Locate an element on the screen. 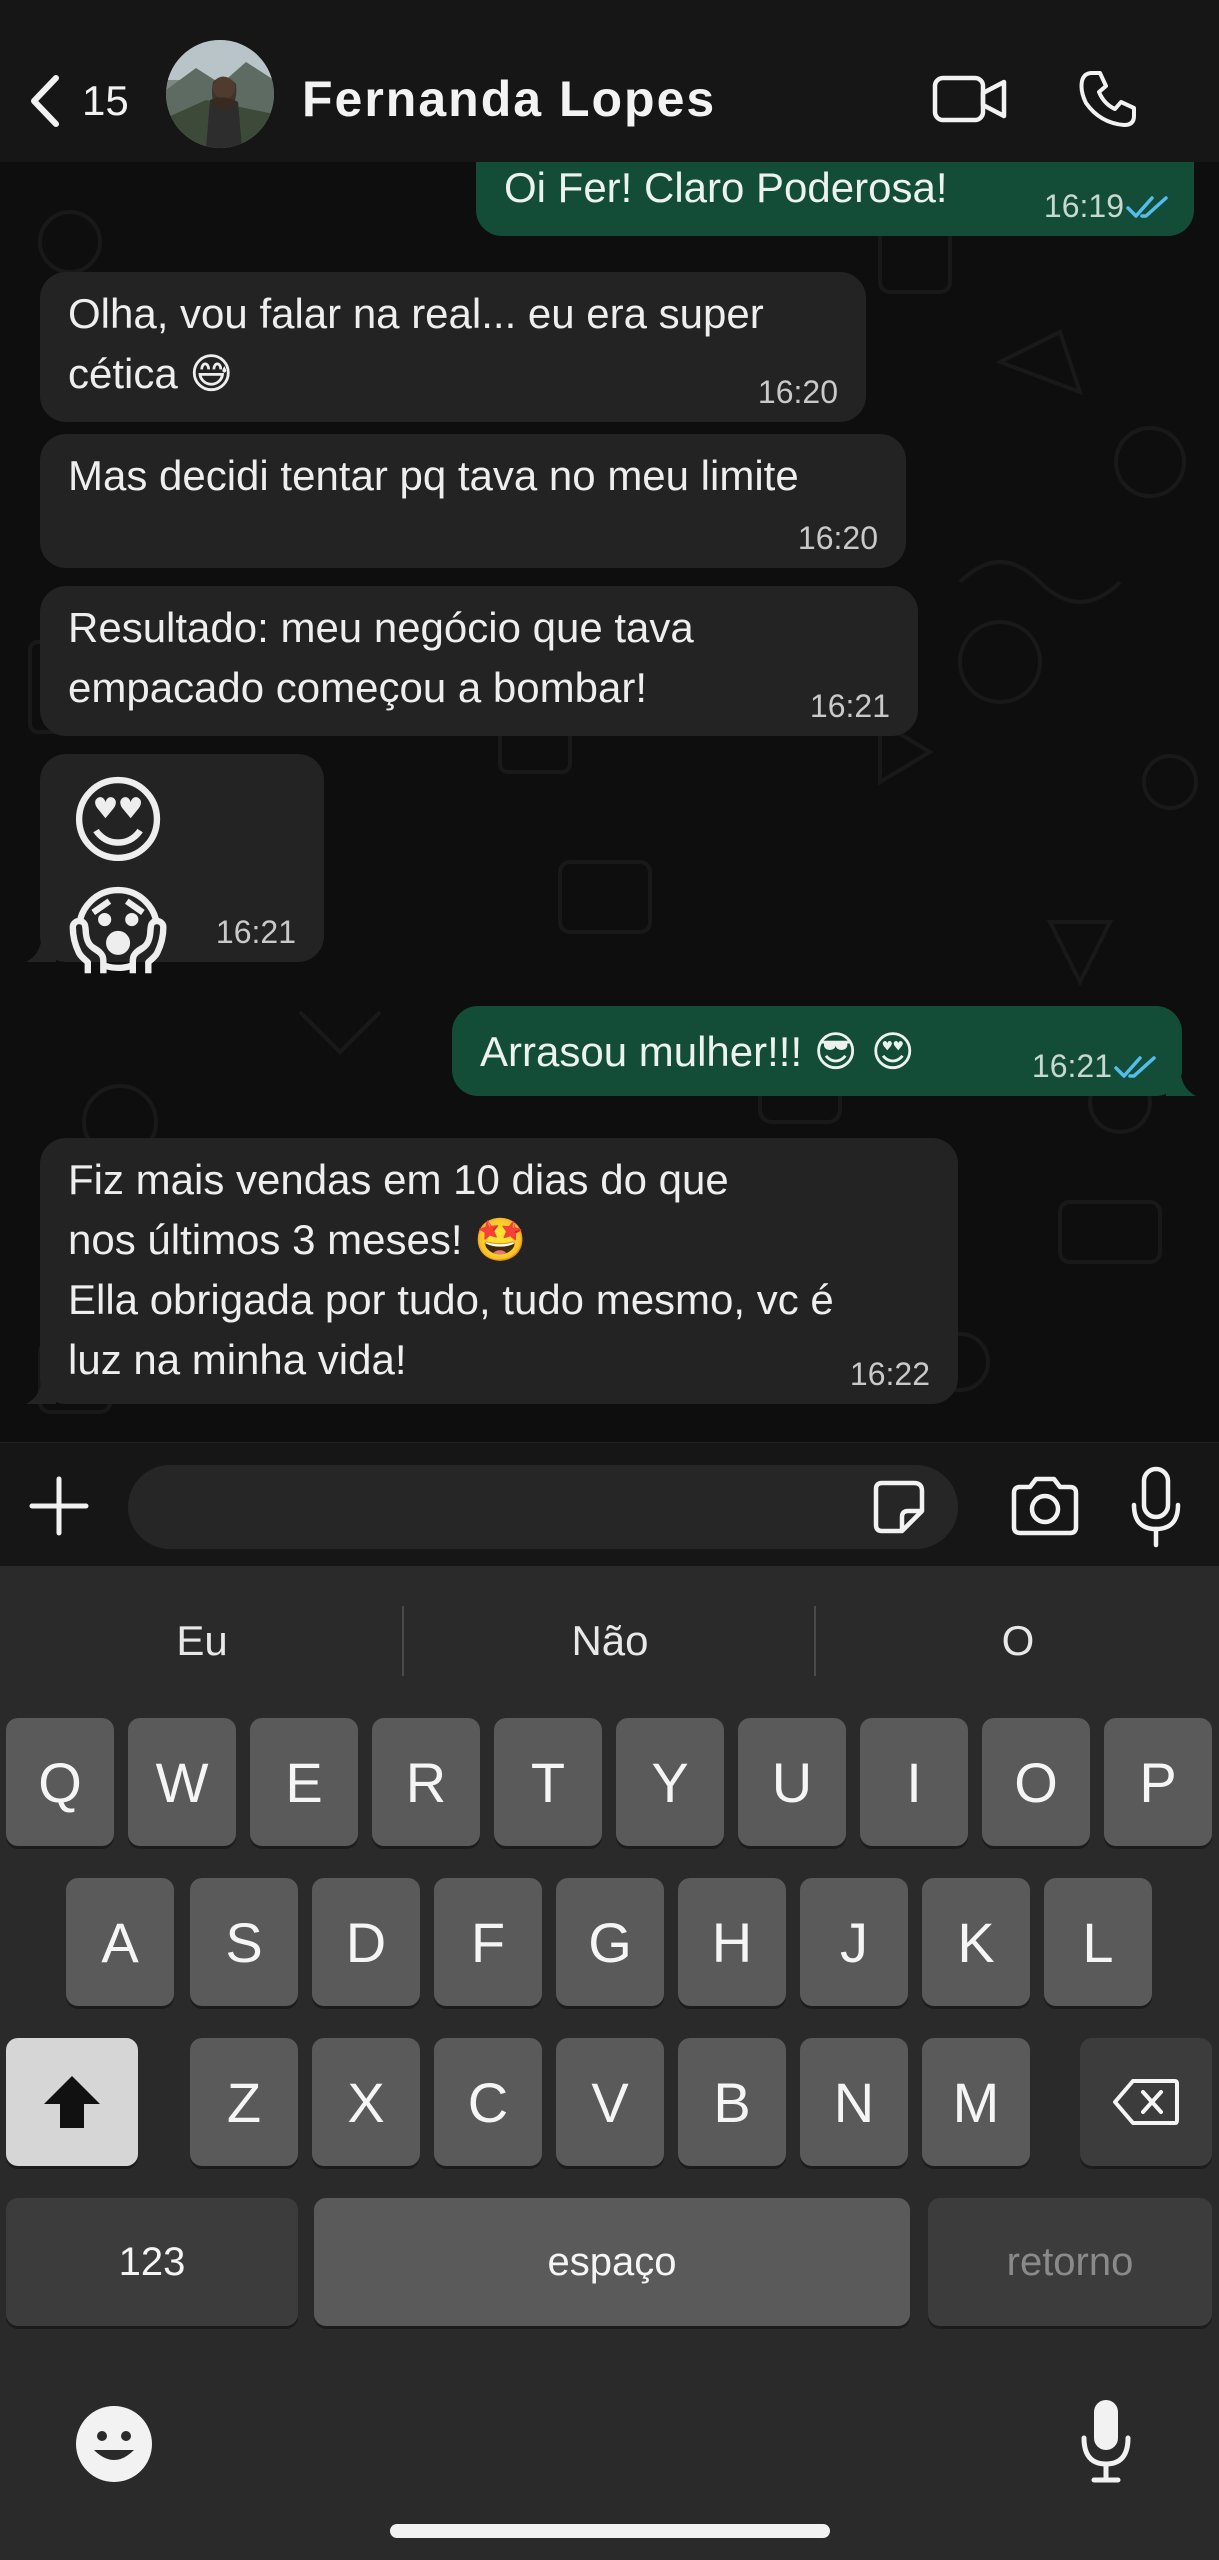 Image resolution: width=1219 pixels, height=2560 pixels. sweat-smile-emoji: 😅 is located at coordinates (211, 373).